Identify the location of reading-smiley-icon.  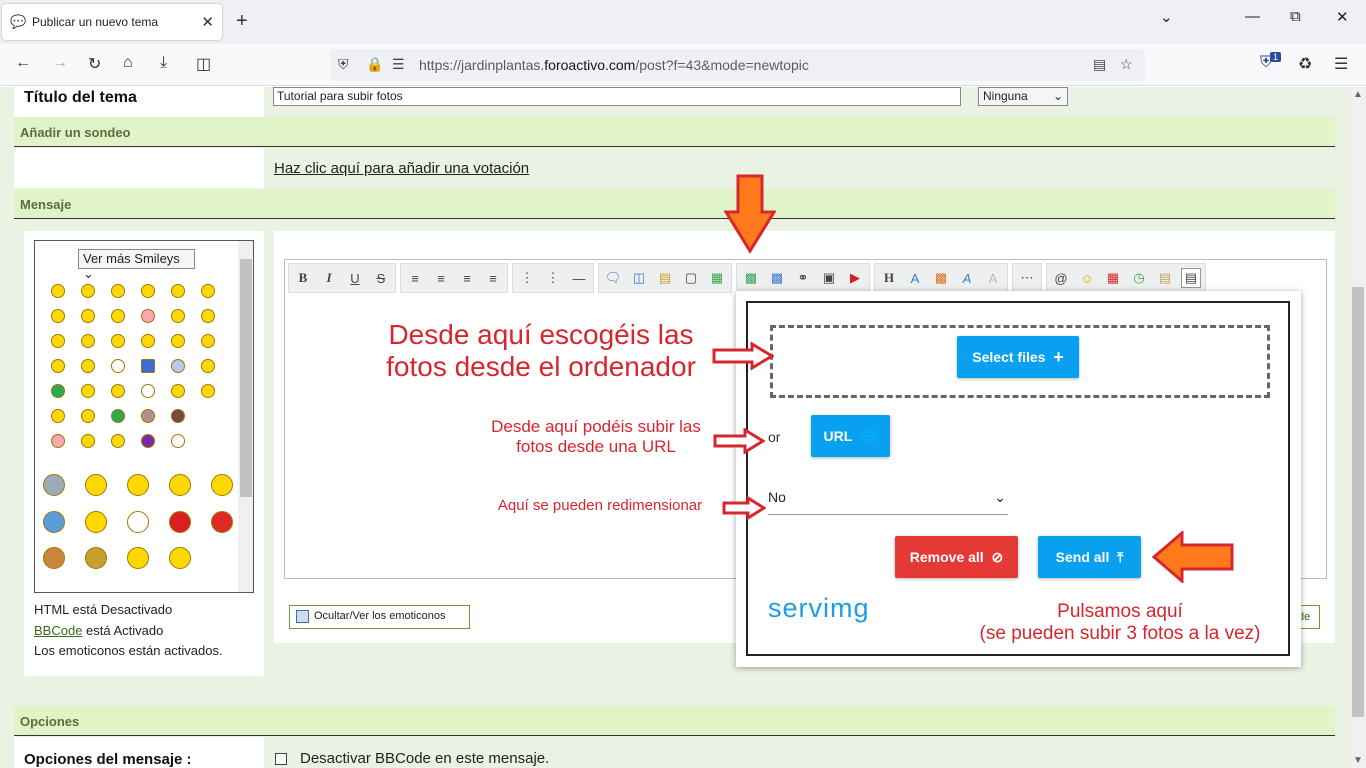
(54, 485).